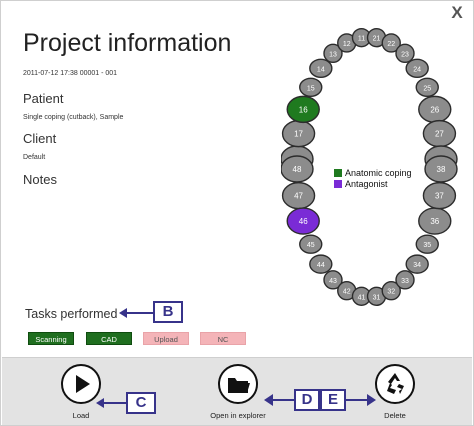 This screenshot has height=426, width=474. What do you see at coordinates (127, 43) in the screenshot?
I see `page-title: Project information` at bounding box center [127, 43].